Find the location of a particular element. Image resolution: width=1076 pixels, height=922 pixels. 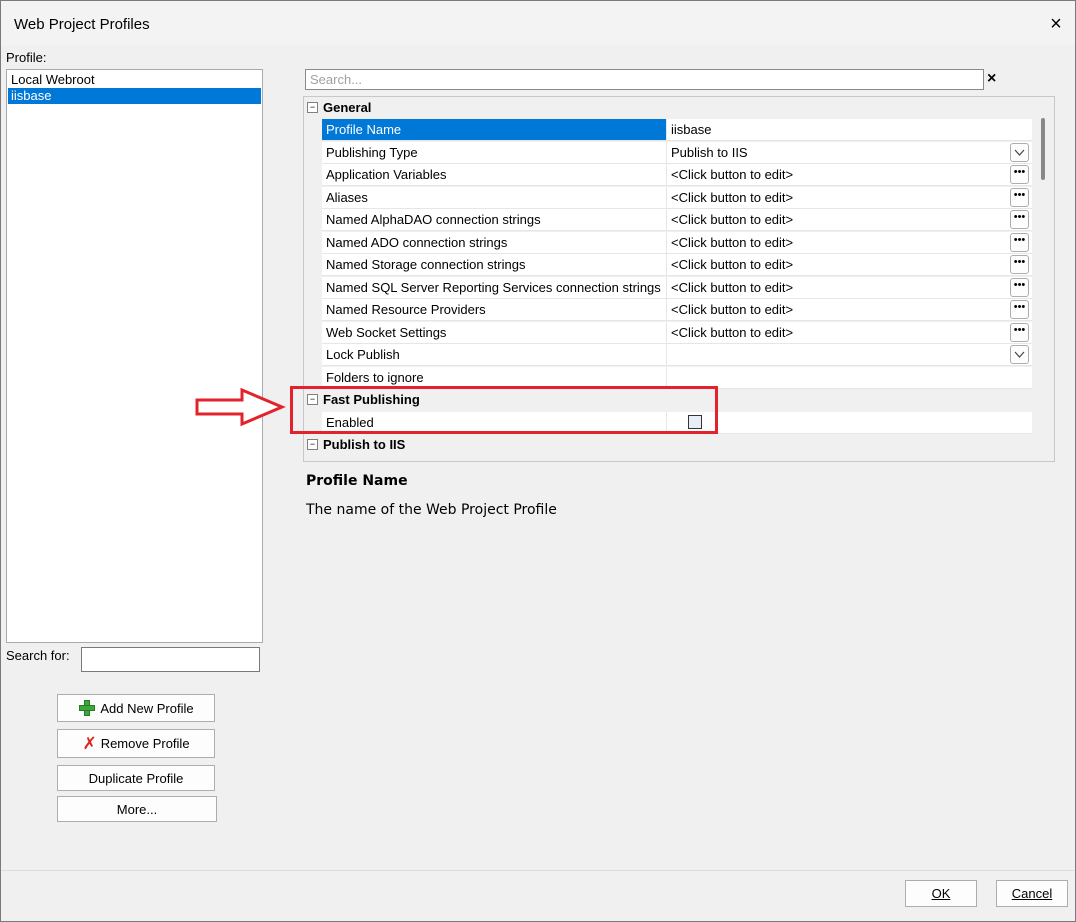

footer-divider is located at coordinates (537, 870).